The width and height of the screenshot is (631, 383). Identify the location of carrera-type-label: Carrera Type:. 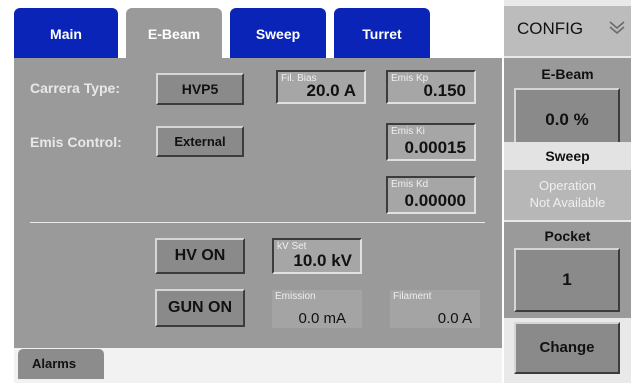
(75, 88).